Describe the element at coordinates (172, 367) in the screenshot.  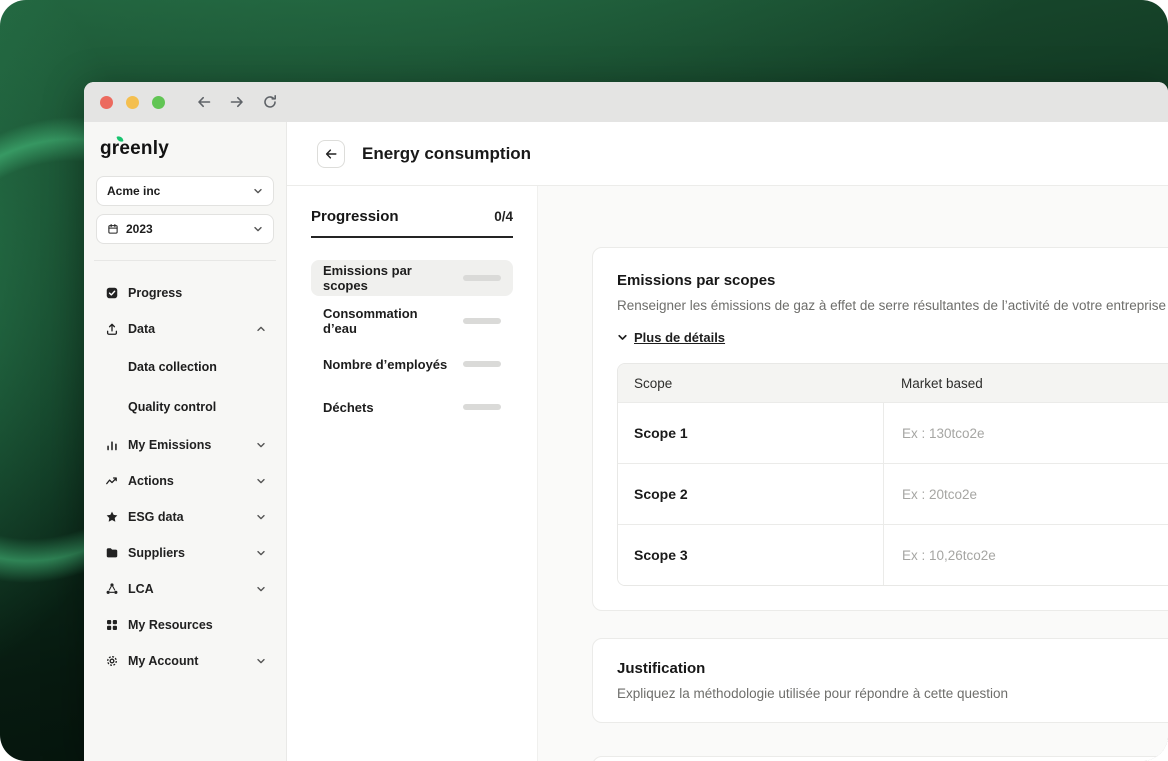
I see `sidebar-item-label: Data collection` at that location.